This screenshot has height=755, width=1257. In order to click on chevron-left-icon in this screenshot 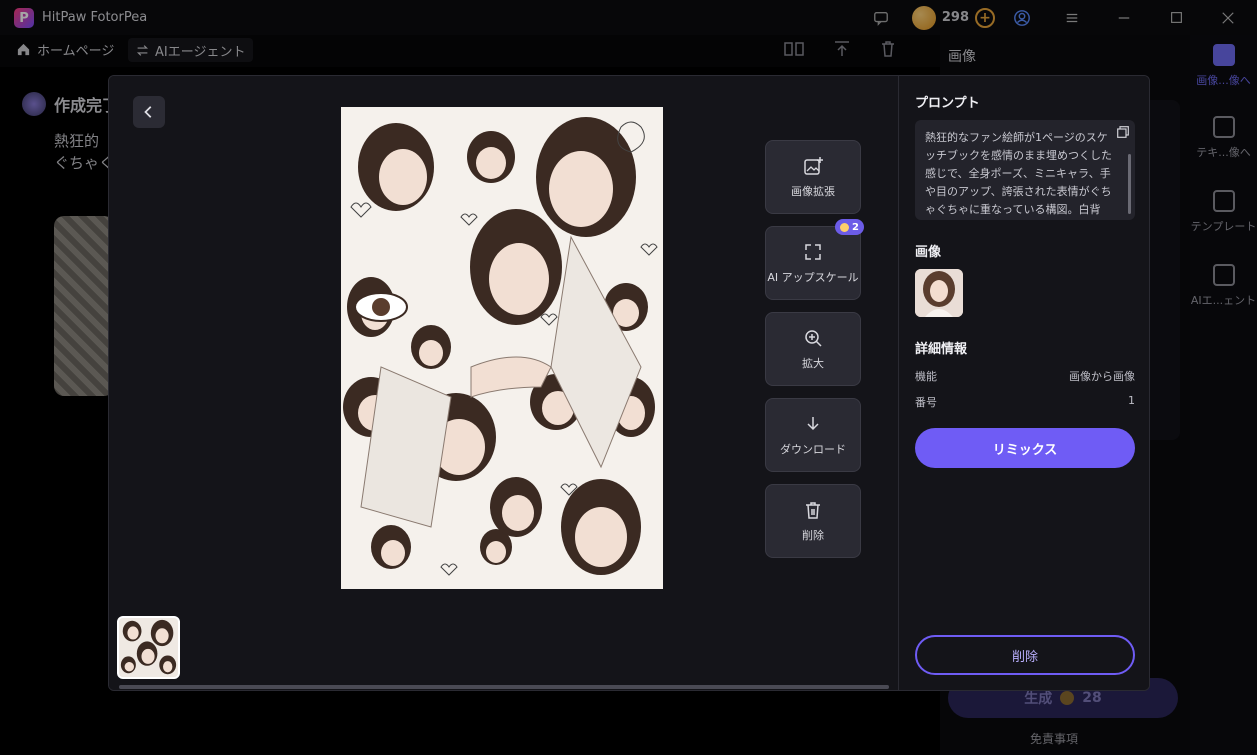, I will do `click(148, 112)`.